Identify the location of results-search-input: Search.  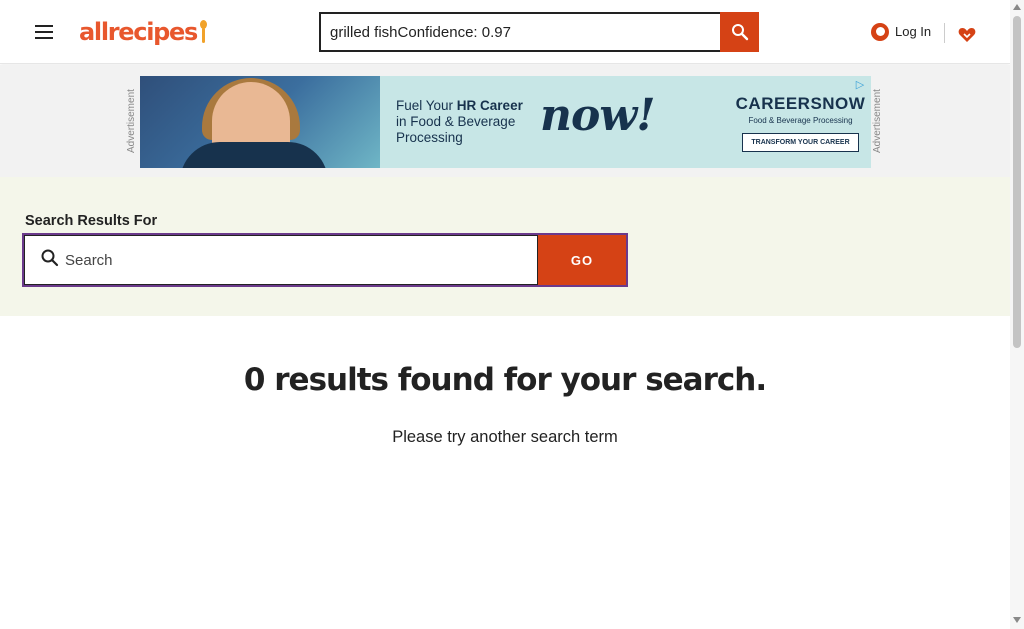
(281, 260).